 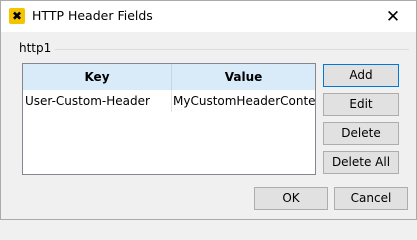 I want to click on add-button: Add, so click(x=361, y=75).